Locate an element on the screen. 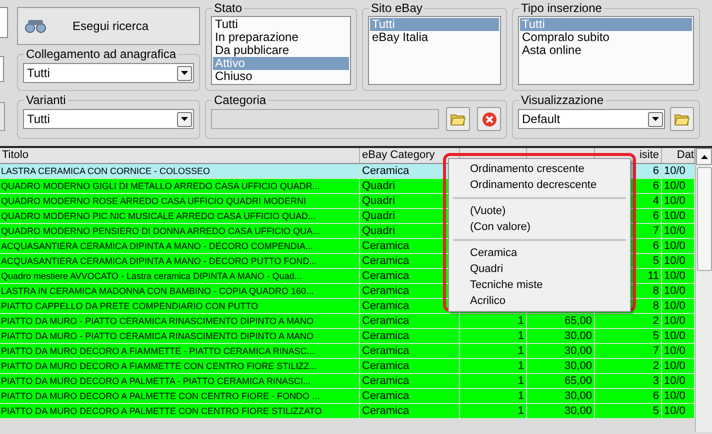 This screenshot has height=434, width=712. menu-item: Ordinamento decrescente is located at coordinates (539, 185).